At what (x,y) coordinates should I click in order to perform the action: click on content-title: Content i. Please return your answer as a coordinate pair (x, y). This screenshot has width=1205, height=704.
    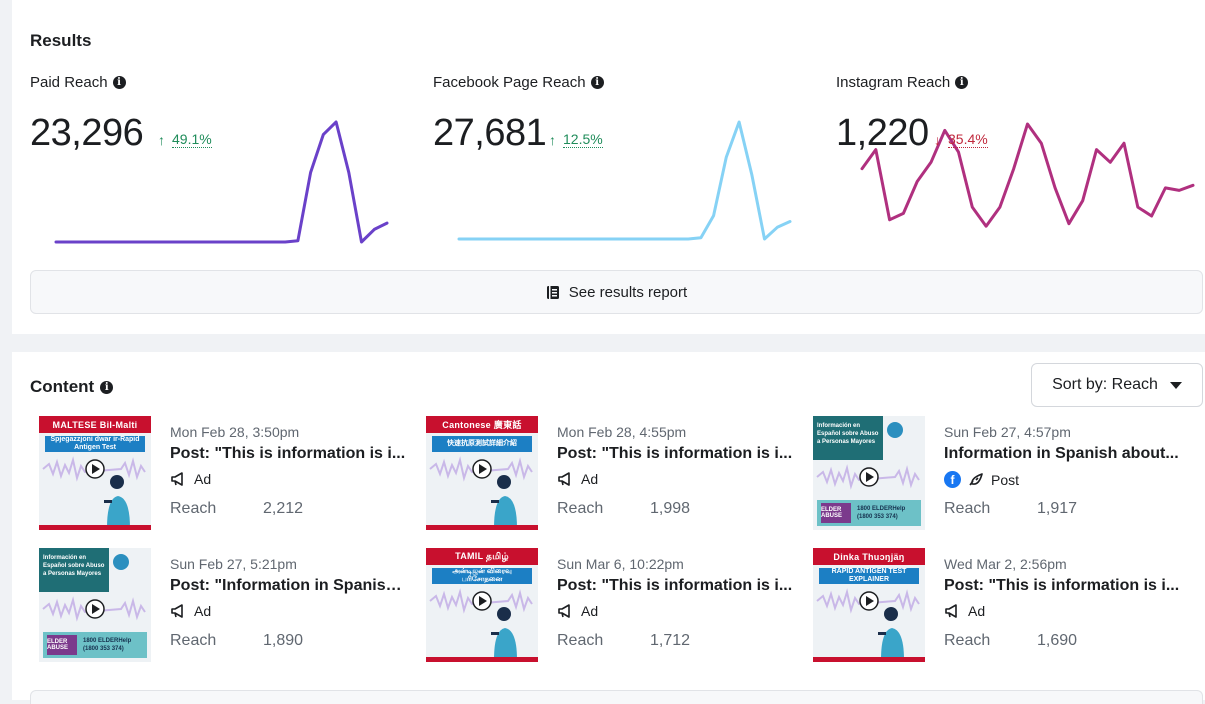
    Looking at the image, I should click on (72, 387).